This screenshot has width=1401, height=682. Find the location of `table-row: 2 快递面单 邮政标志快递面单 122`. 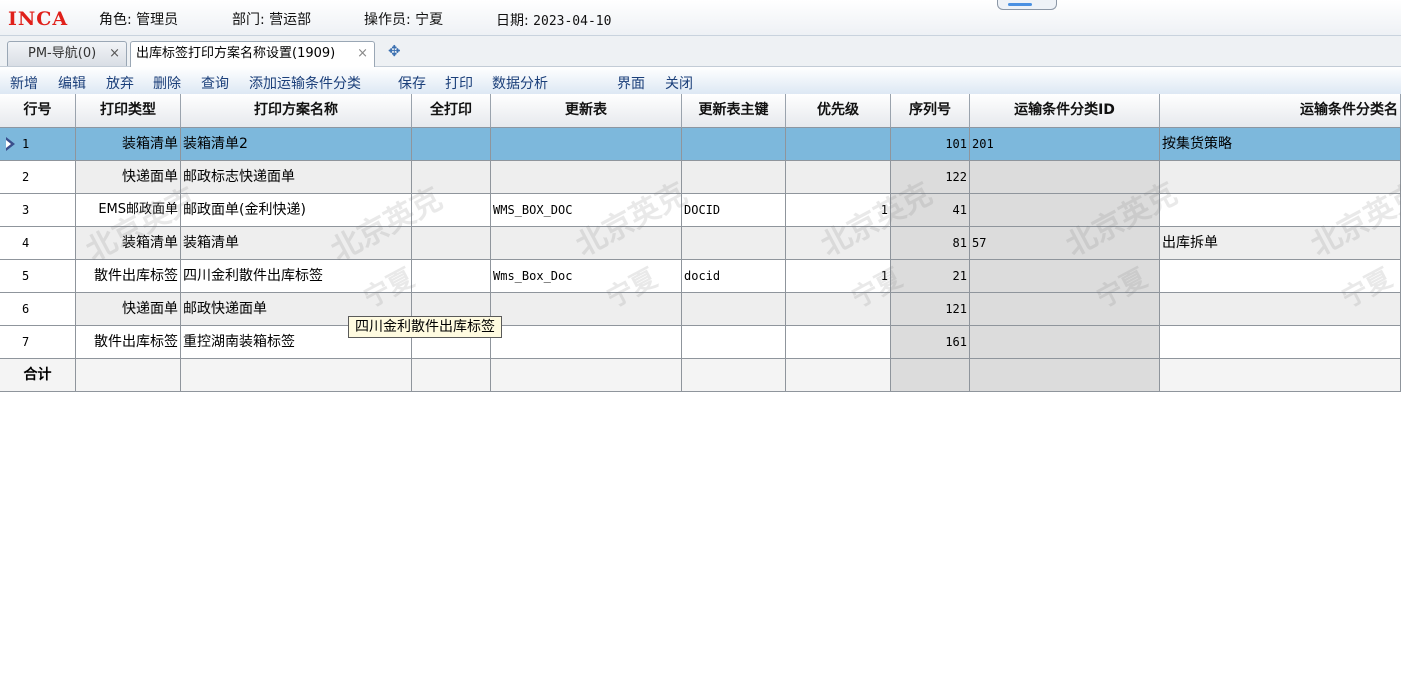

table-row: 2 快递面单 邮政标志快递面单 122 is located at coordinates (700, 177).